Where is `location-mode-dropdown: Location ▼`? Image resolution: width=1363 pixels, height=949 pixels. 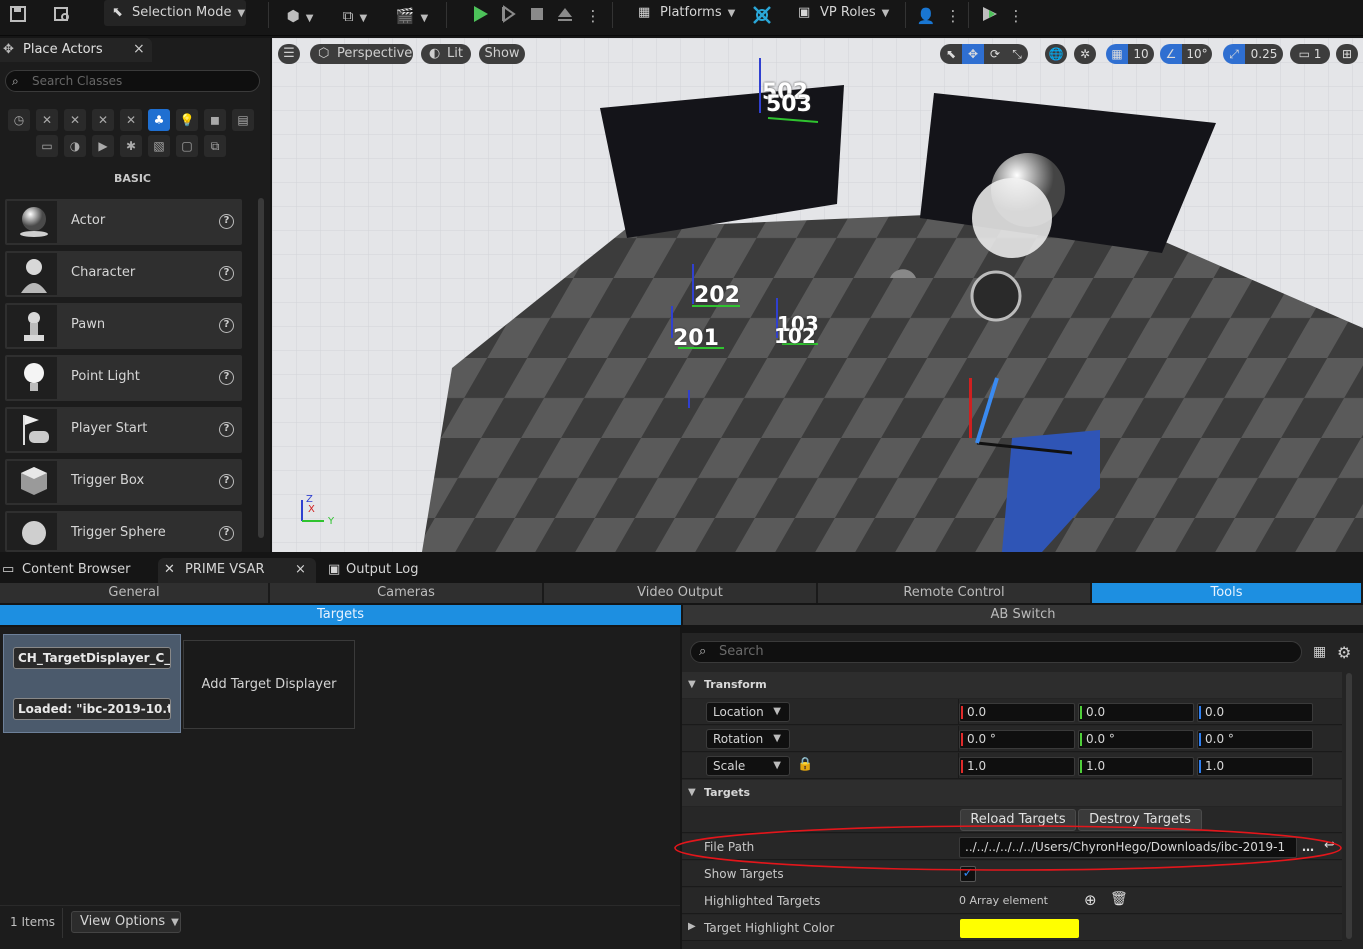 location-mode-dropdown: Location ▼ is located at coordinates (748, 712).